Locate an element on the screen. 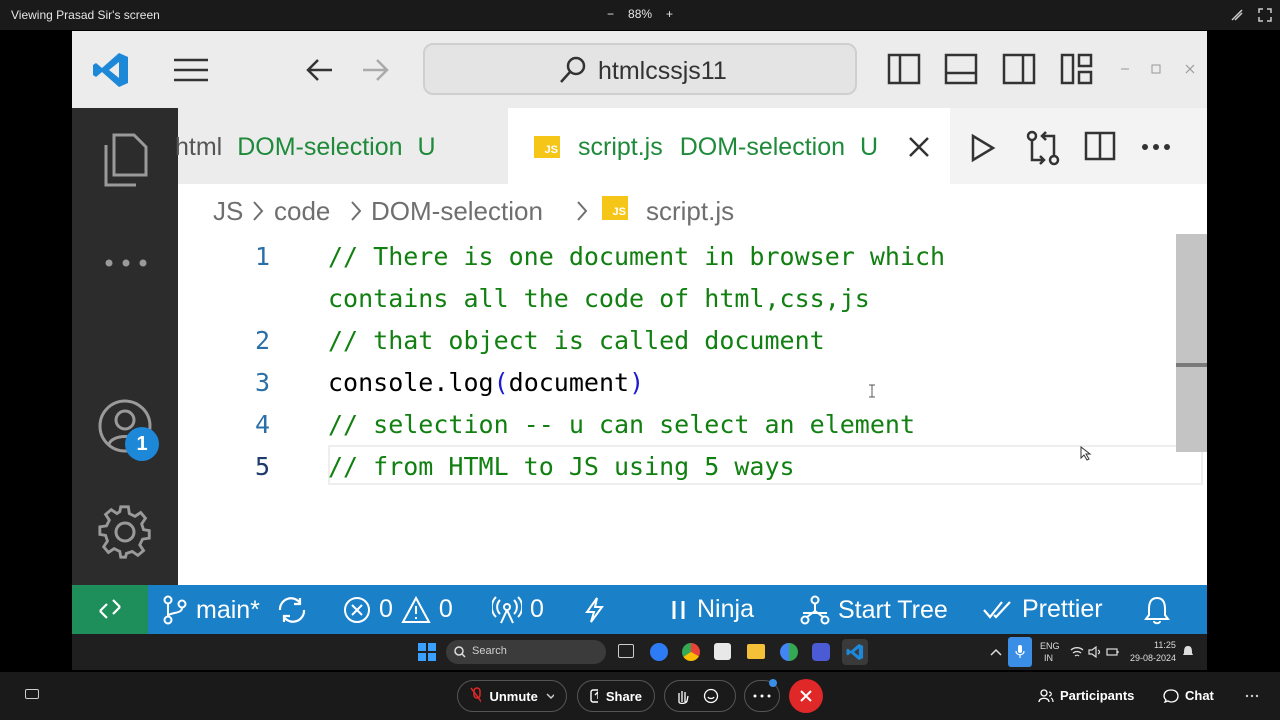  prettier-status: Prettier is located at coordinates (1042, 609).